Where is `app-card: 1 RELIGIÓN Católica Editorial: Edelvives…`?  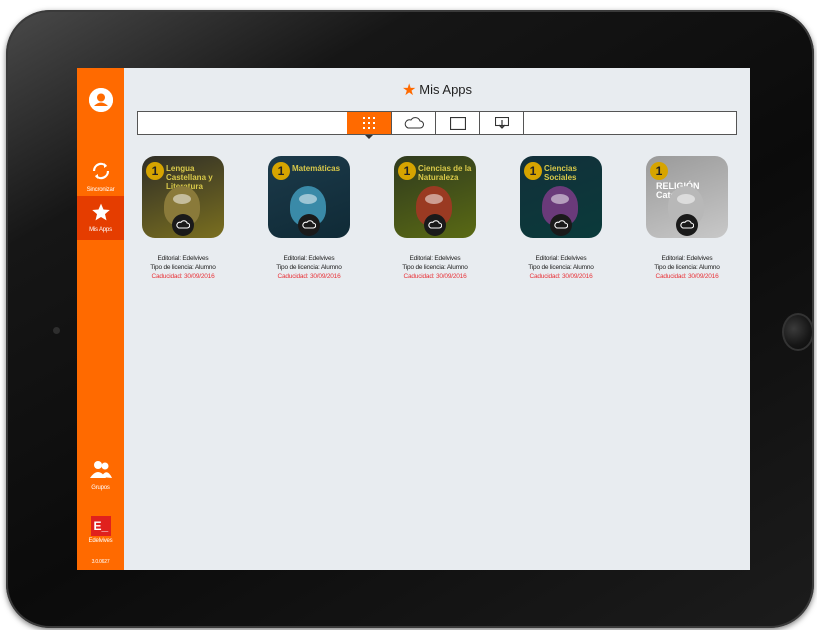
app-card: 1 RELIGIÓN Católica Editorial: Edelvives… is located at coordinates (687, 218).